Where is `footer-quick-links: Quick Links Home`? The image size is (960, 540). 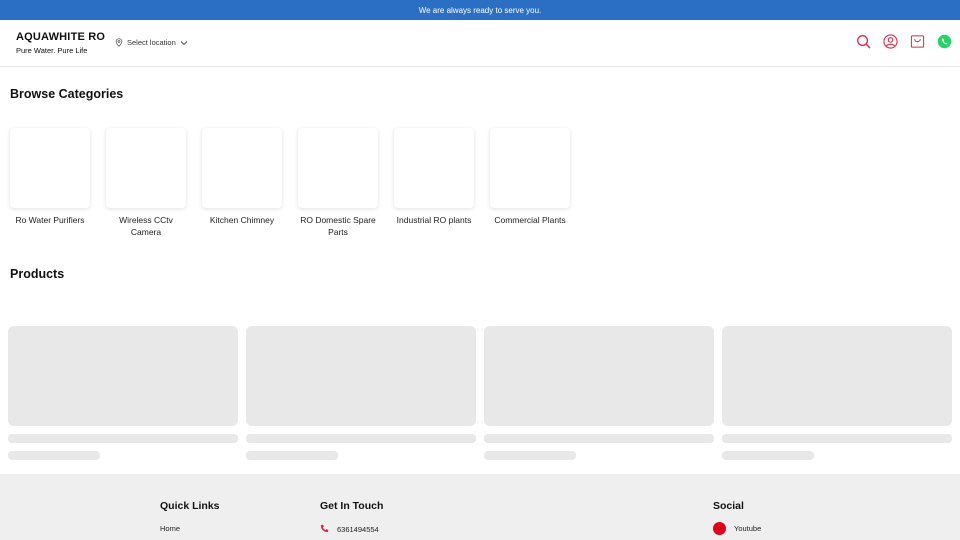 footer-quick-links: Quick Links Home is located at coordinates (190, 516).